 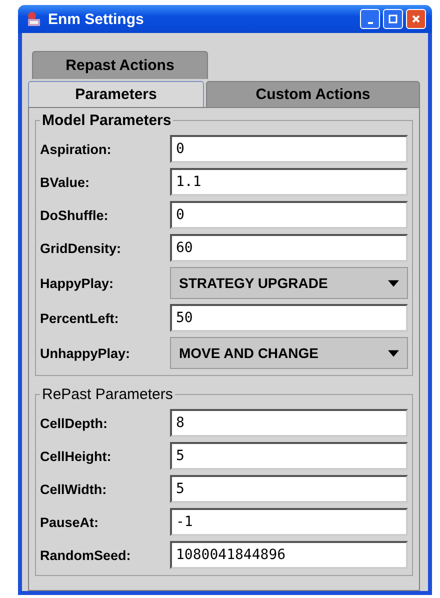 I want to click on field-label: GridDensity:, so click(x=81, y=248).